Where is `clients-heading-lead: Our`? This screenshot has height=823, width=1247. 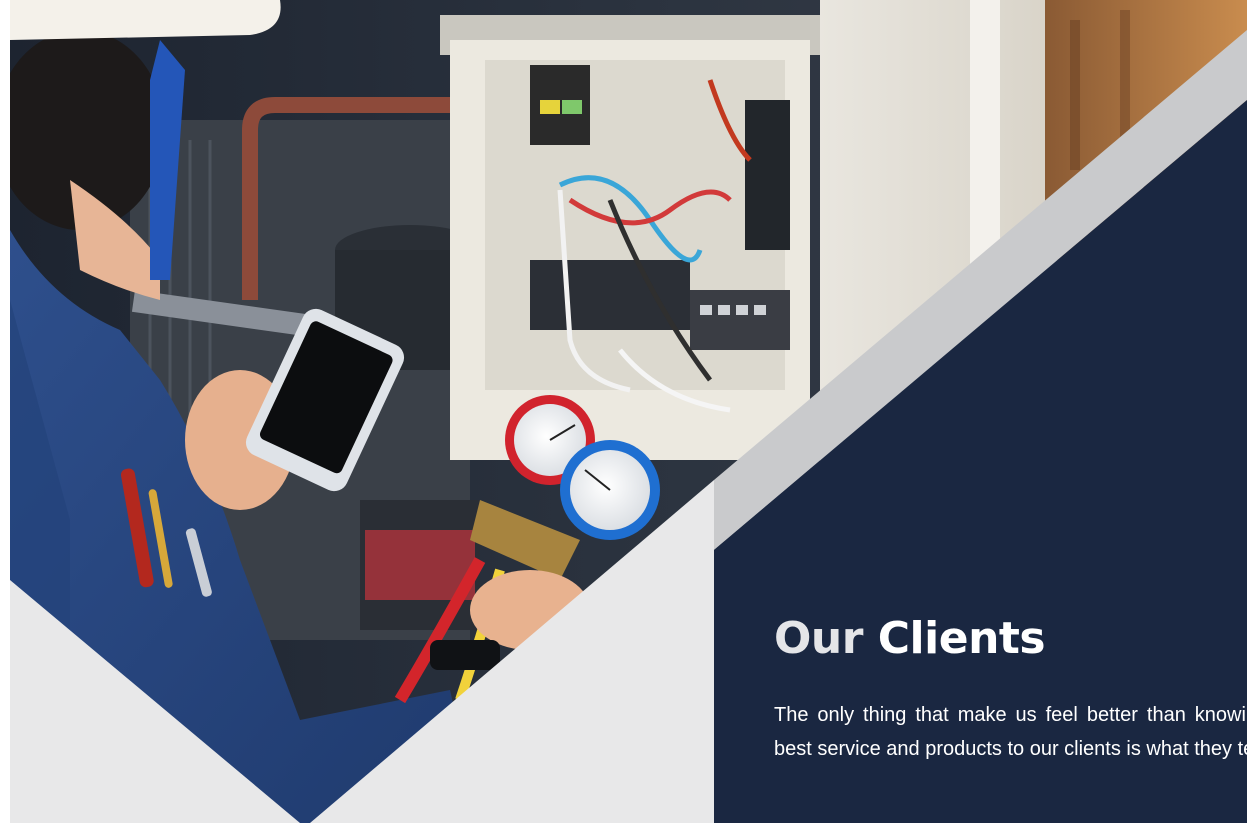
clients-heading-lead: Our is located at coordinates (818, 638).